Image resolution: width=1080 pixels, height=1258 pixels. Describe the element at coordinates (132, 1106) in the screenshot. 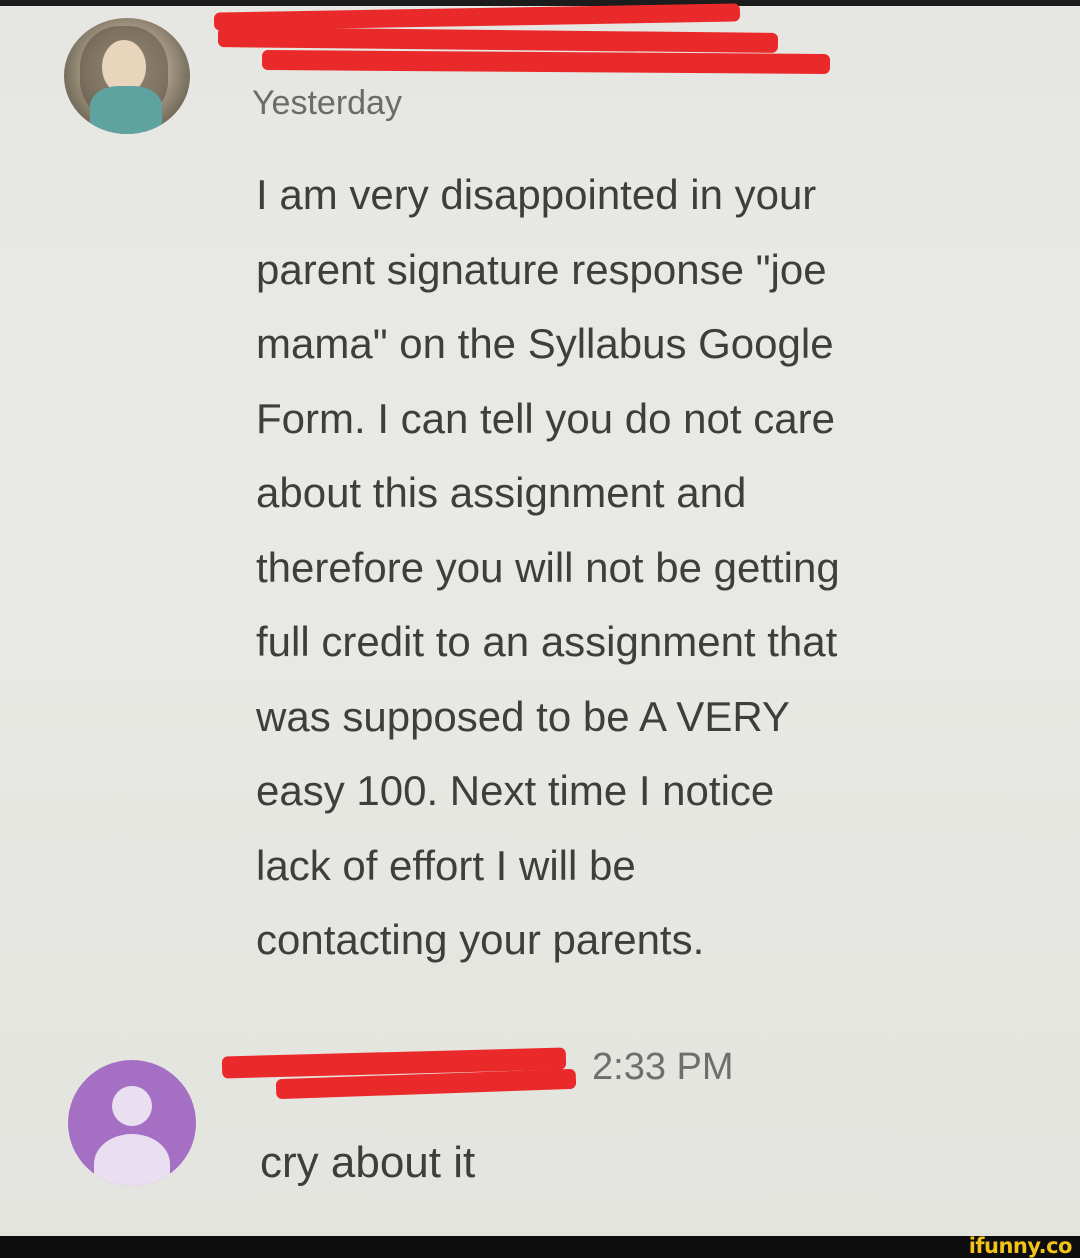

I see `avatar-head` at that location.